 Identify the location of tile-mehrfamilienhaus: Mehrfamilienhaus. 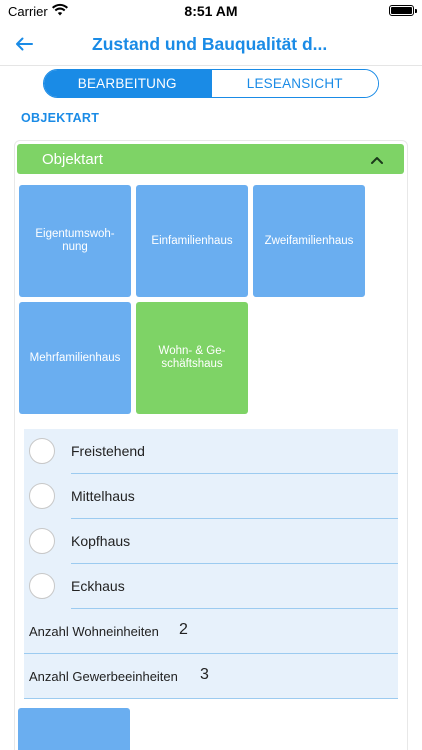
(75, 358).